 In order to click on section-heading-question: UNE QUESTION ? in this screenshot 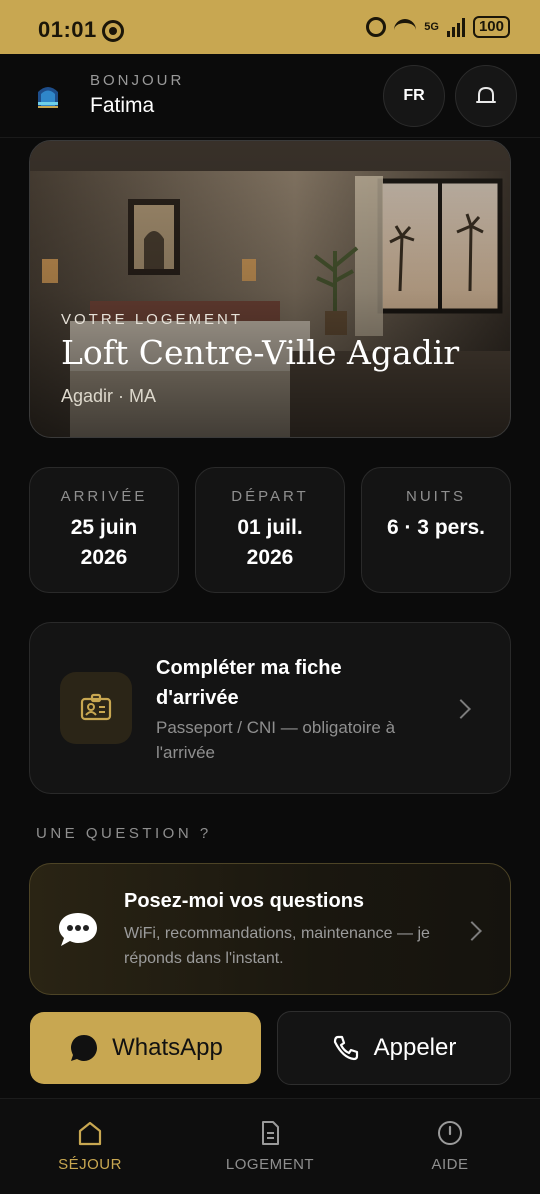, I will do `click(124, 833)`.